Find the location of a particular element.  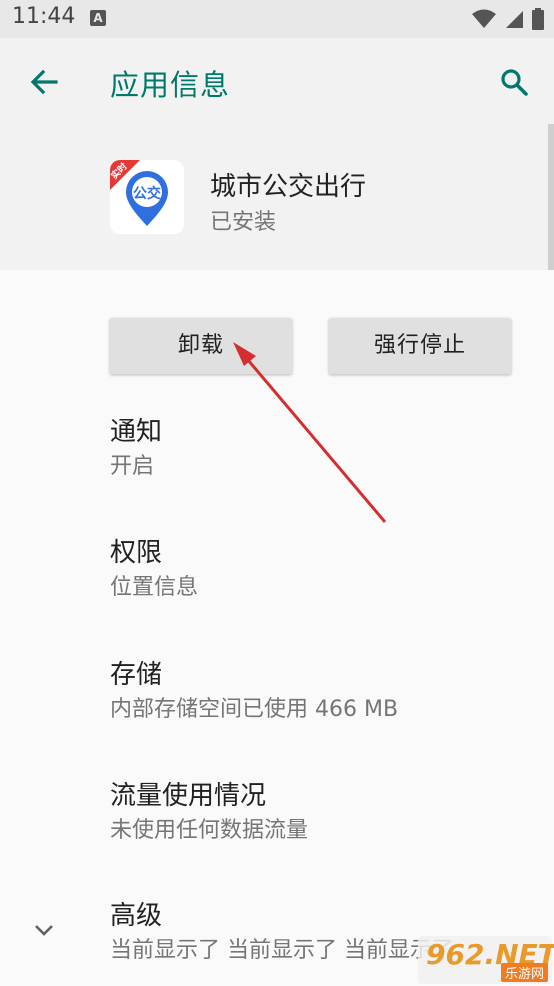

notification-a-icon: A is located at coordinates (98, 18).